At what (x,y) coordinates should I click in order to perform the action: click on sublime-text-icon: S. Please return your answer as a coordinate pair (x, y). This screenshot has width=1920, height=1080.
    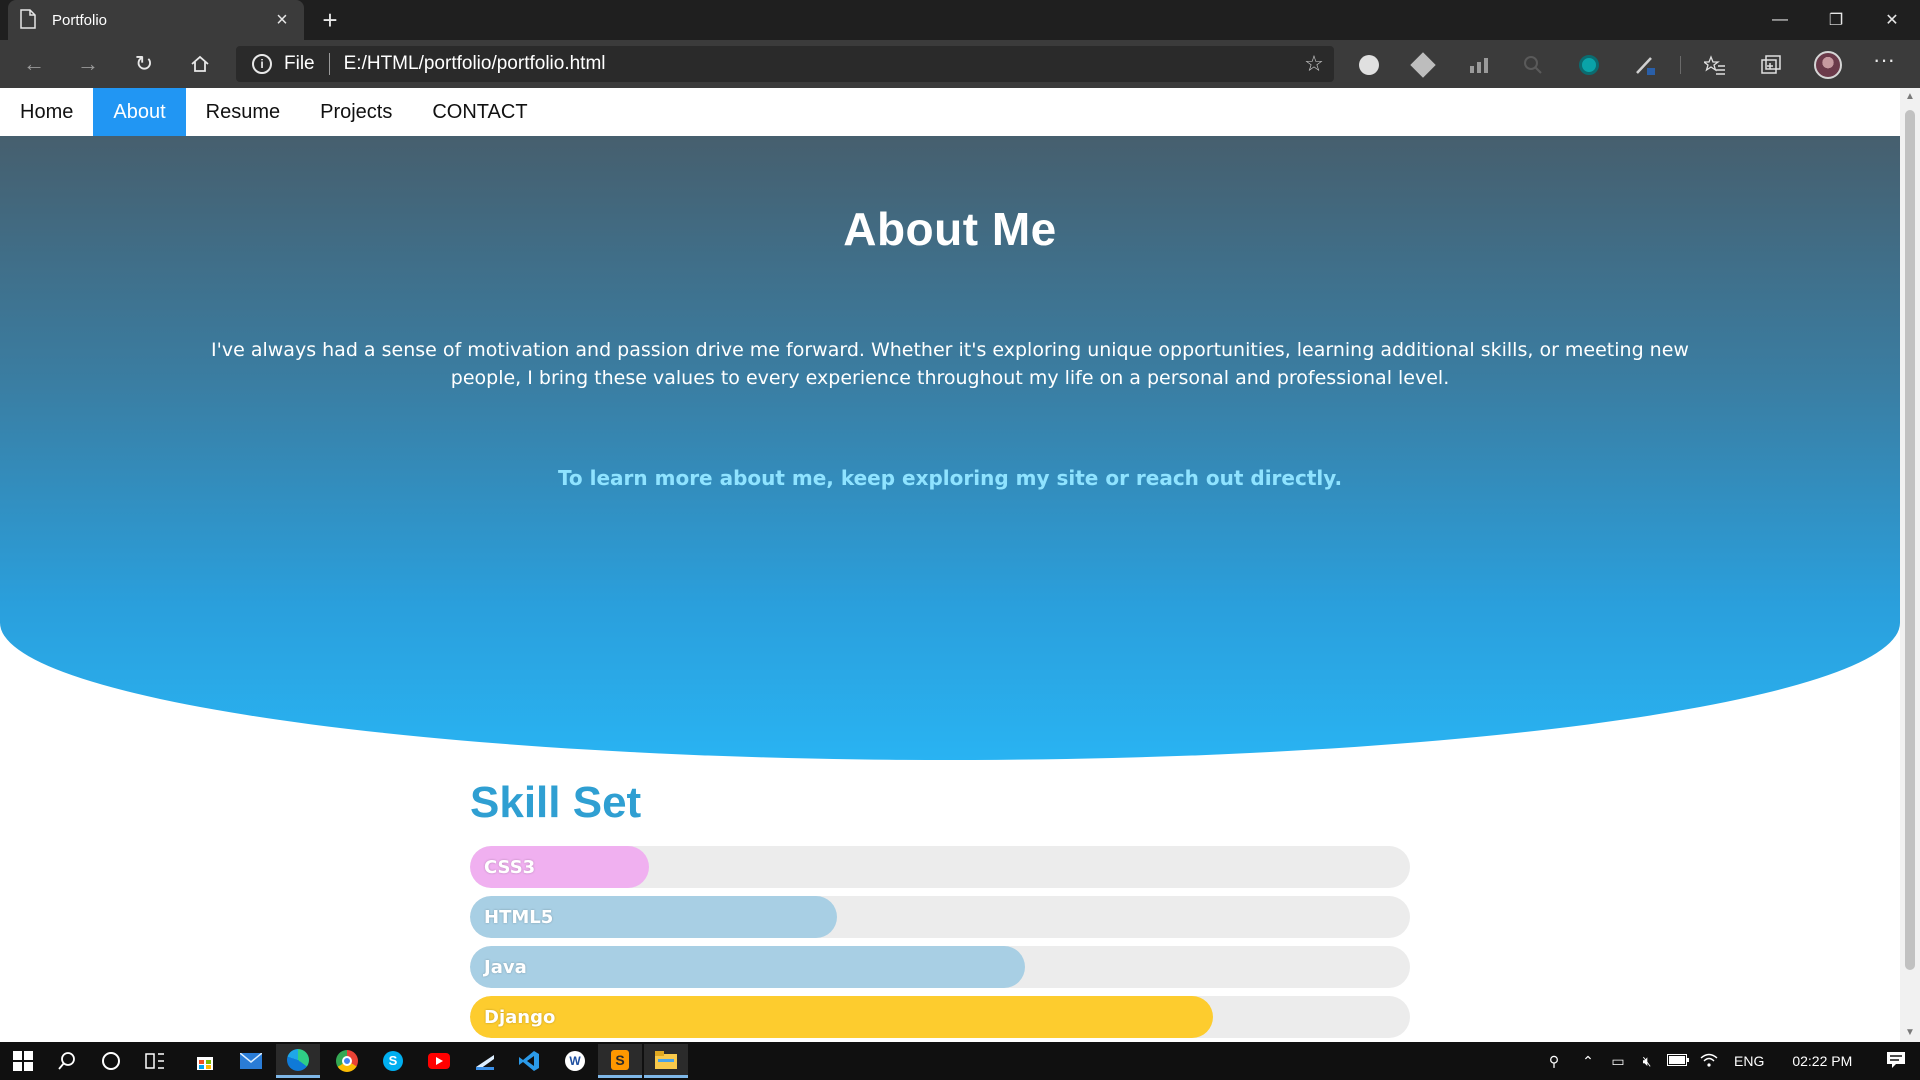
    Looking at the image, I should click on (620, 1061).